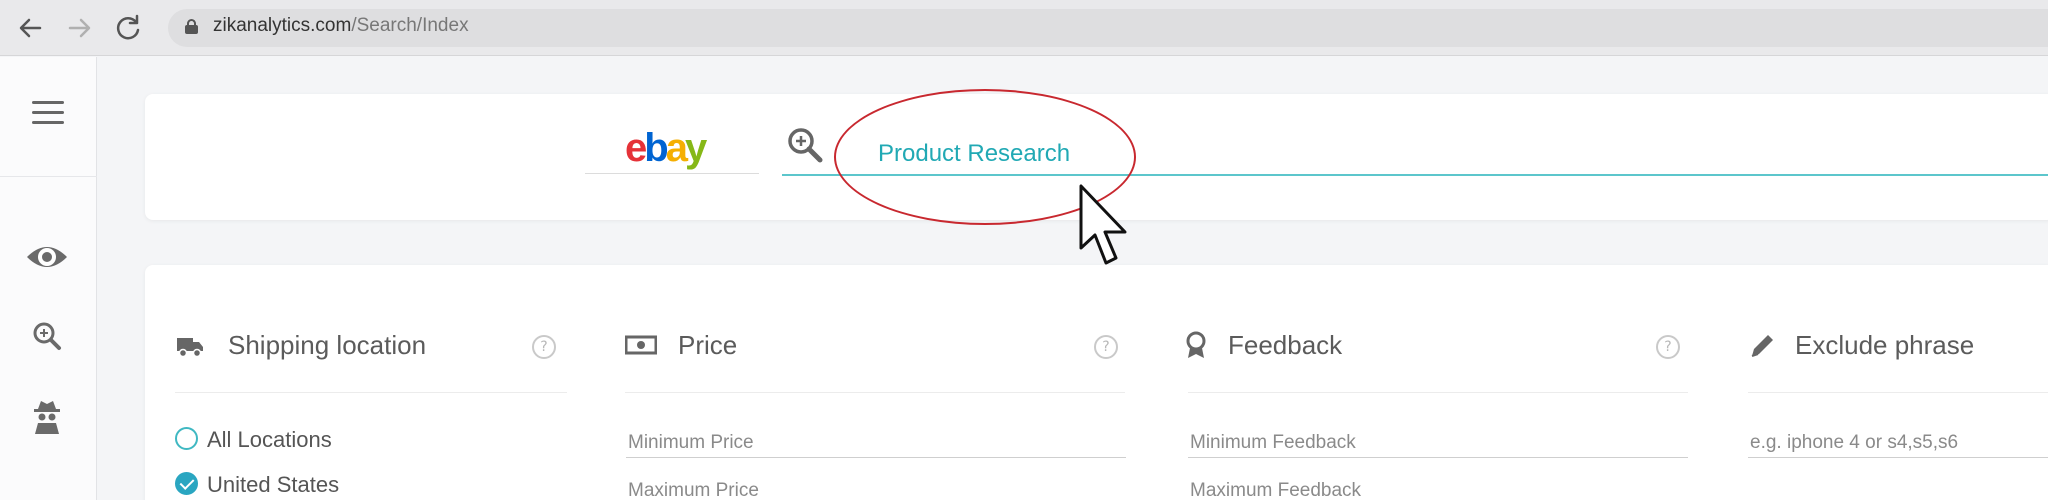  Describe the element at coordinates (410, 25) in the screenshot. I see `url-path: /Search/Index` at that location.